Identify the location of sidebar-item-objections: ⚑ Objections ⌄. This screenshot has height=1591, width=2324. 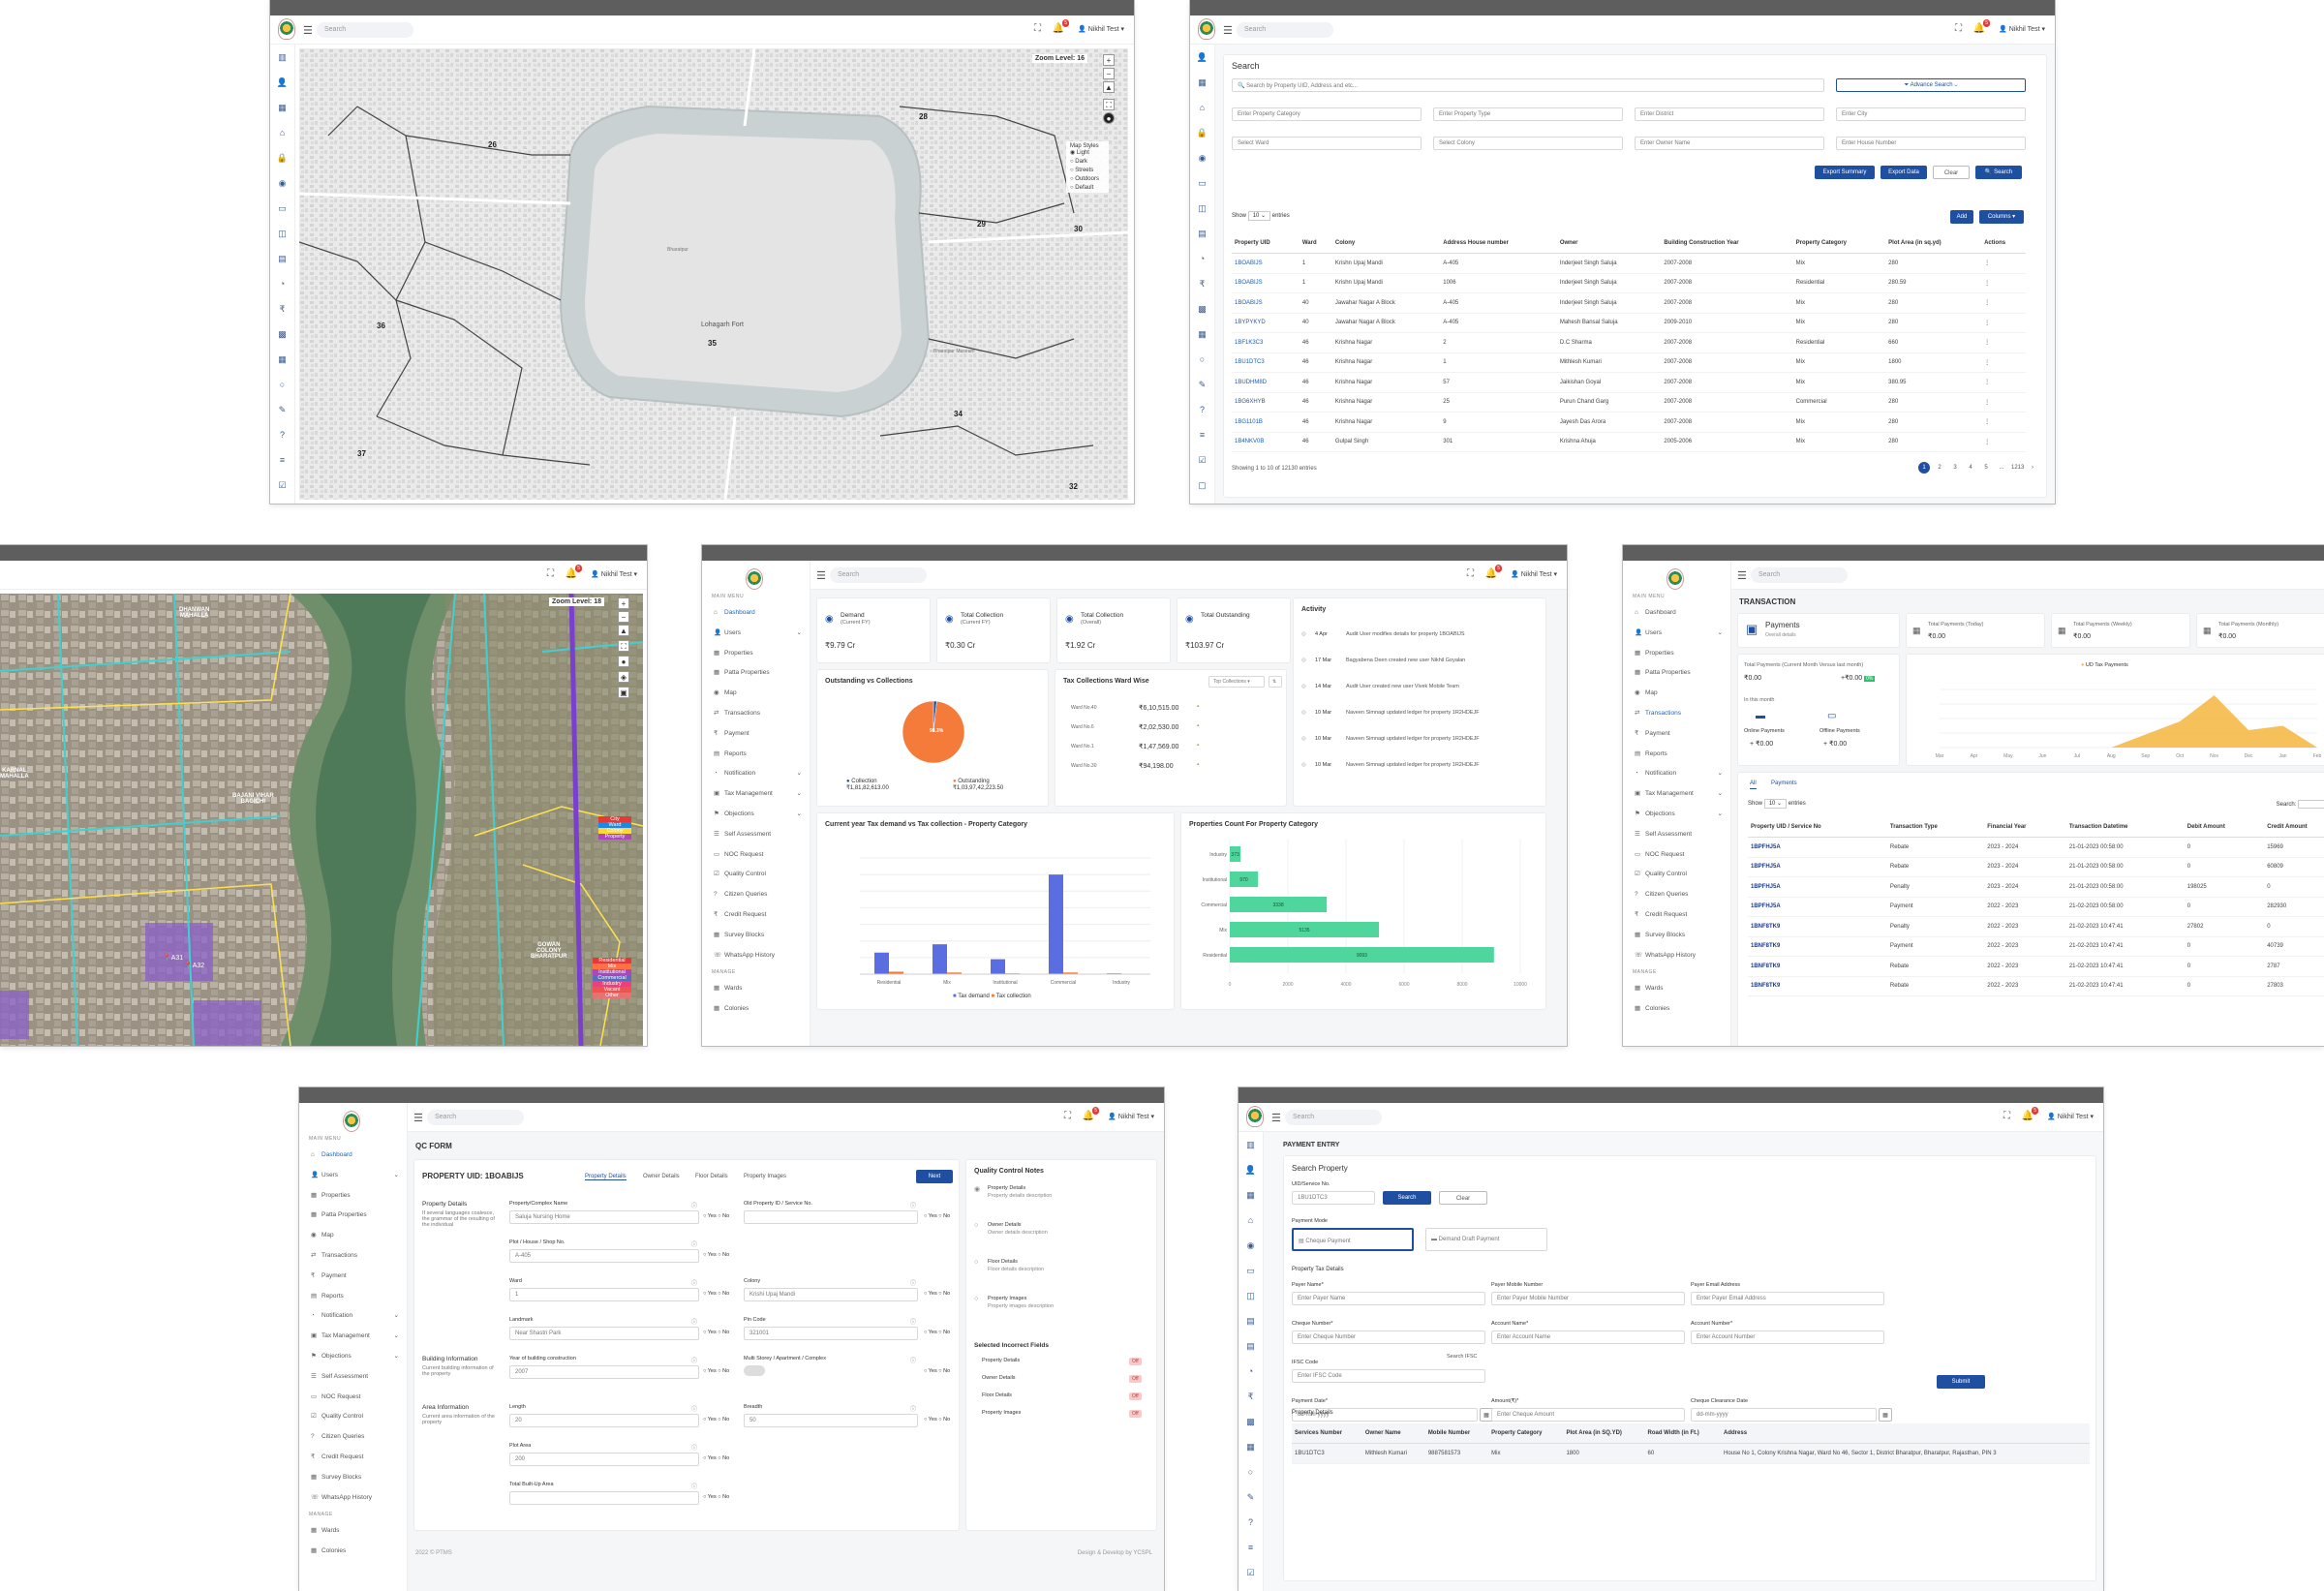
(353, 1357).